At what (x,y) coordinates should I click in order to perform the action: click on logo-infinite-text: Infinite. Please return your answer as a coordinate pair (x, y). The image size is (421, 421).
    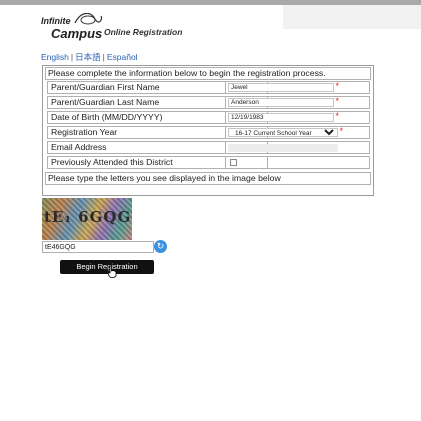
    Looking at the image, I should click on (56, 21).